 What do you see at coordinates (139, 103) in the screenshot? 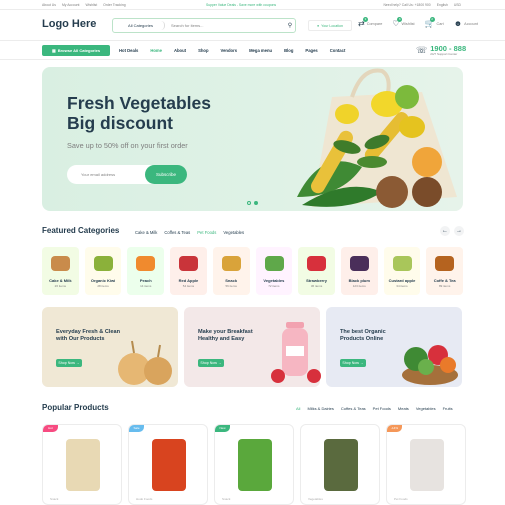
I see `hero-title-line1: Fresh Vegetables` at bounding box center [139, 103].